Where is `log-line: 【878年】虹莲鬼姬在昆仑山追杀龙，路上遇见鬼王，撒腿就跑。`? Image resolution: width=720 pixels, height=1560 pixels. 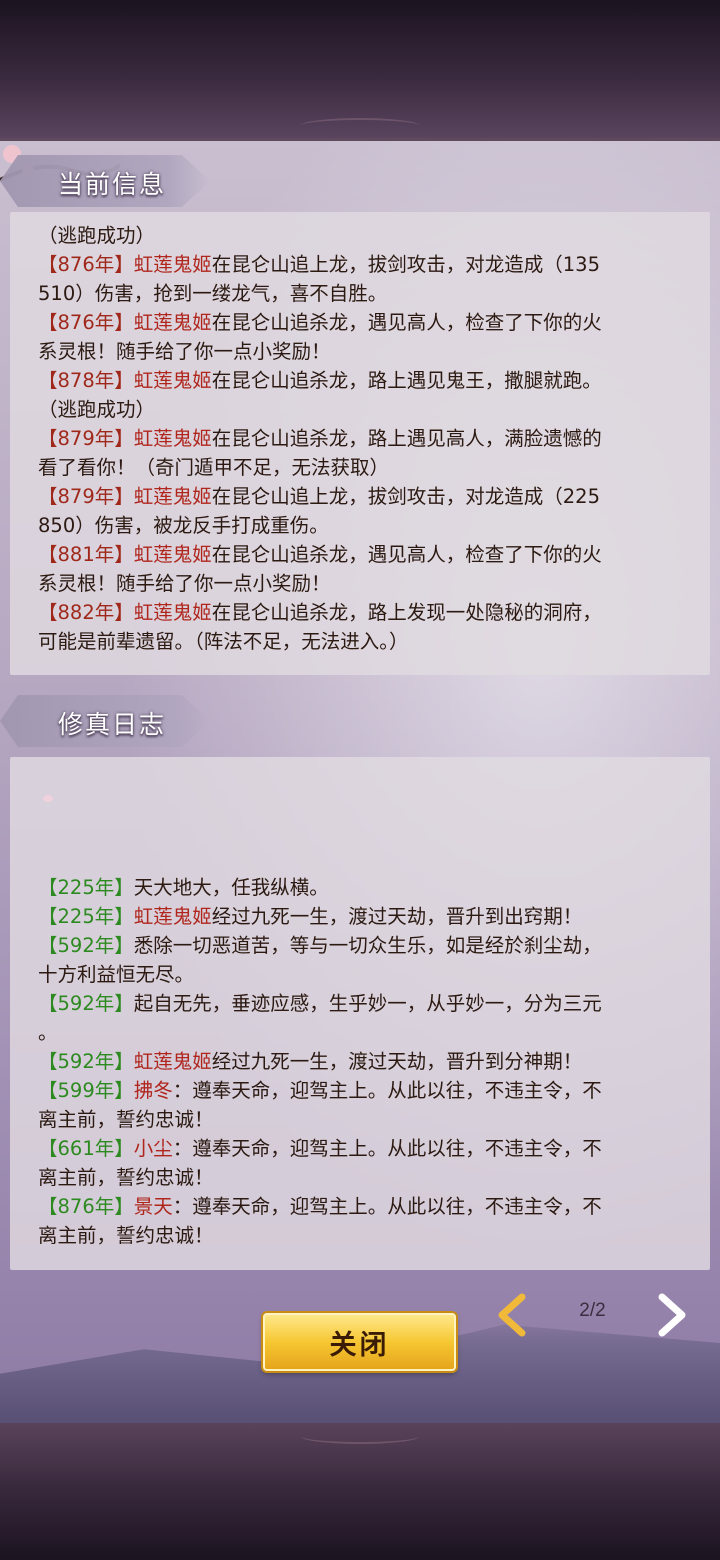 log-line: 【878年】虹莲鬼姬在昆仑山追杀龙，路上遇见鬼王，撒腿就跑。 is located at coordinates (364, 380).